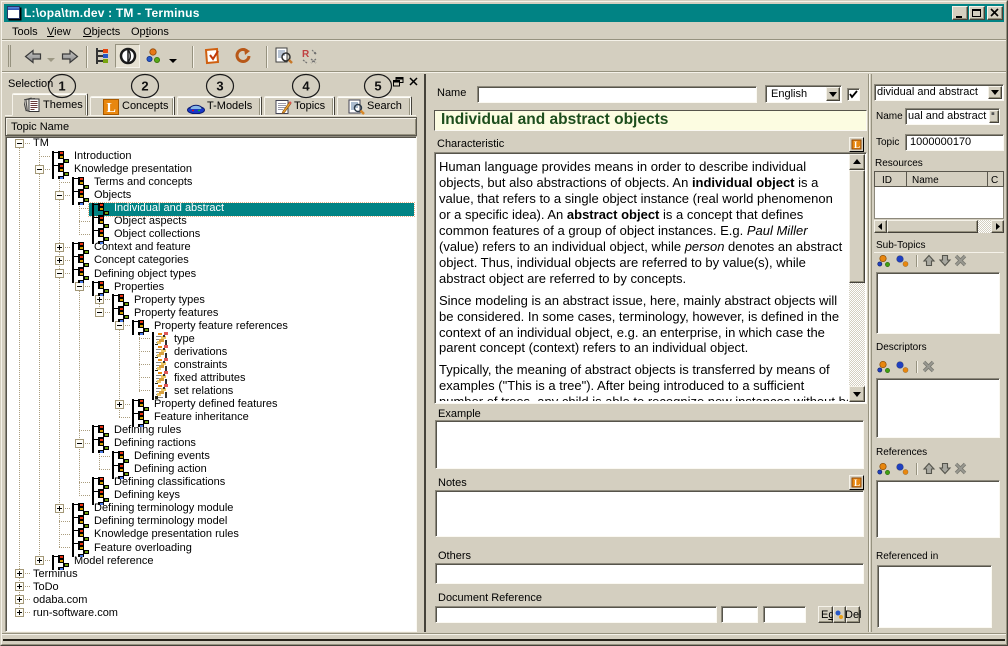 The image size is (1008, 646). What do you see at coordinates (219, 86) in the screenshot?
I see `svg-text: 3` at bounding box center [219, 86].